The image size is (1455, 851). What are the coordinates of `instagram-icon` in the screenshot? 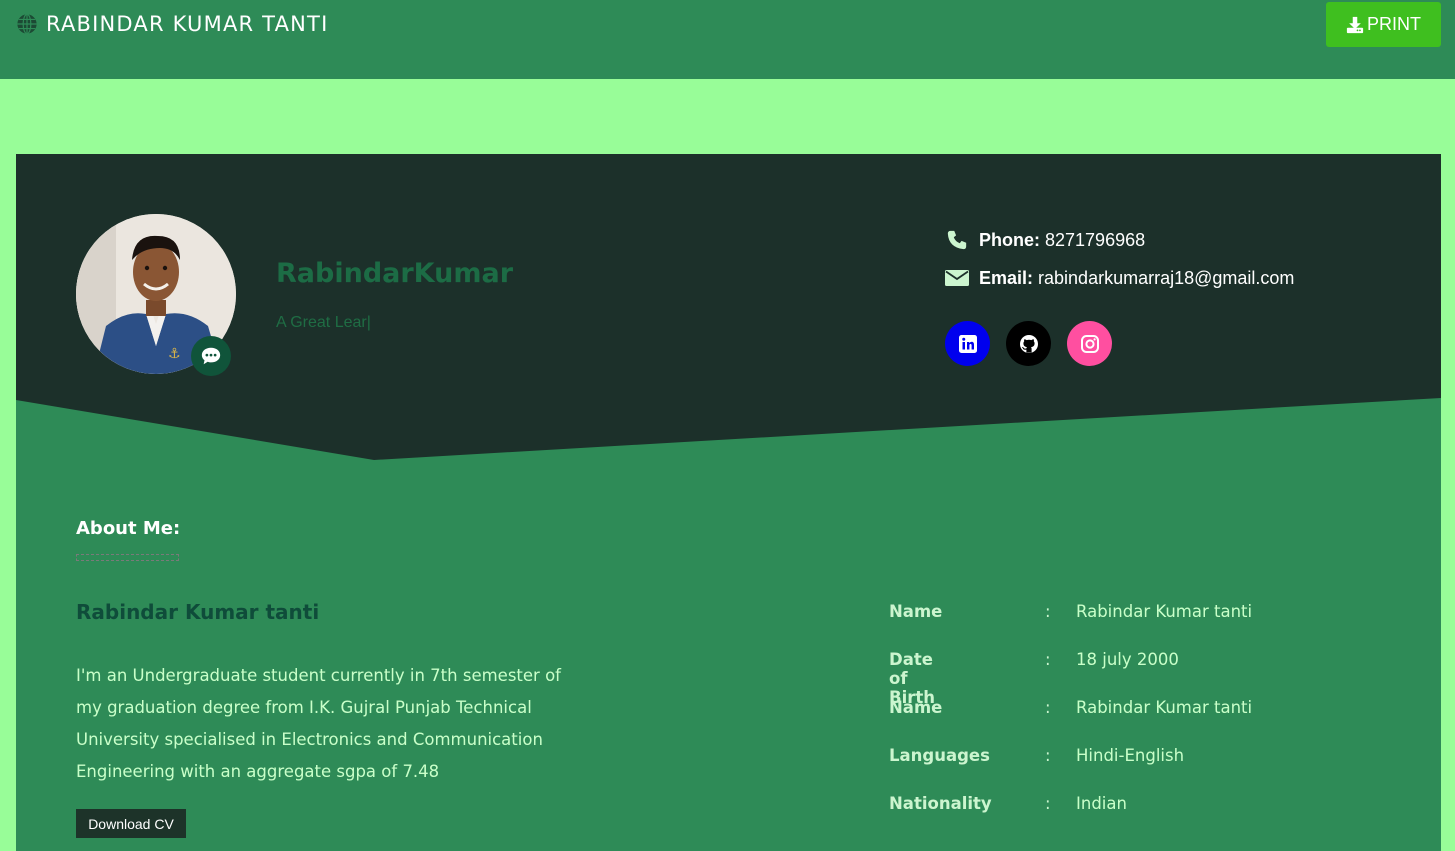 It's located at (1089, 343).